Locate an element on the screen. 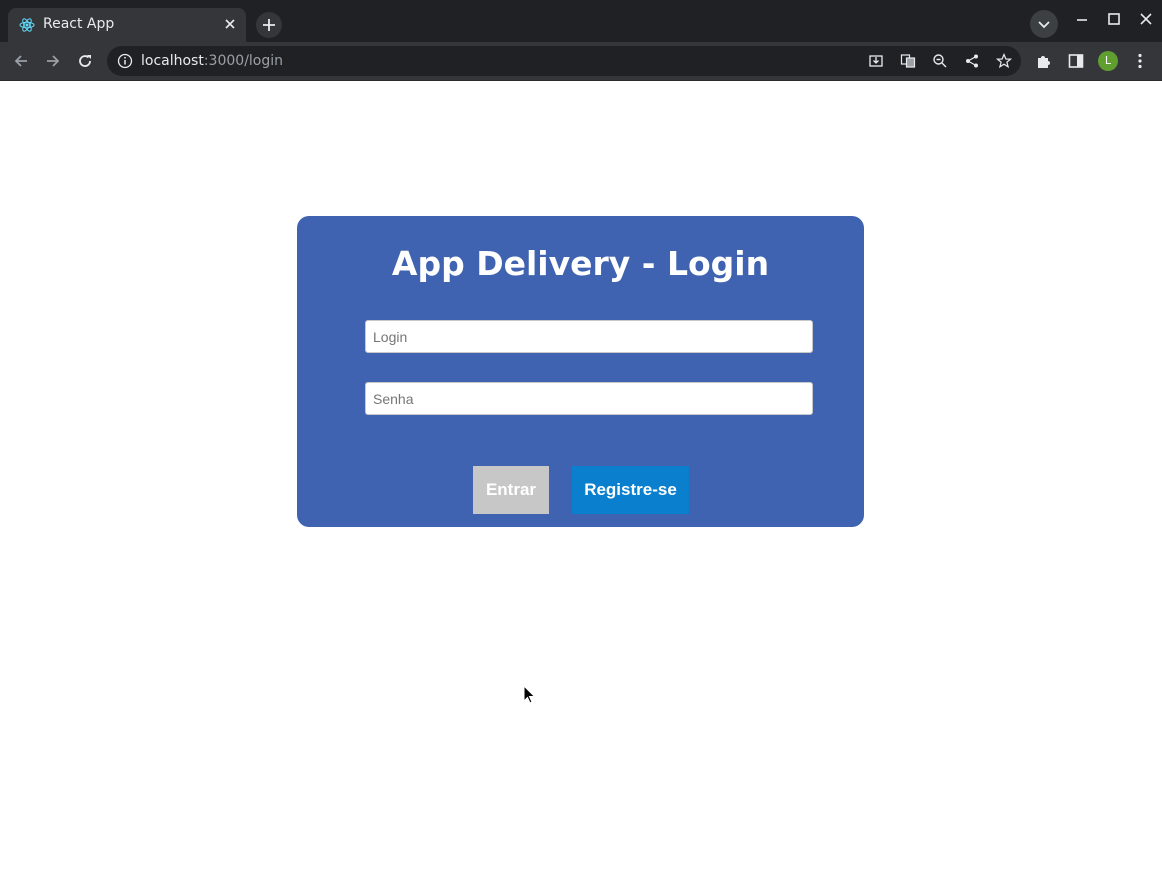 This screenshot has width=1162, height=892. menu-icon is located at coordinates (1140, 61).